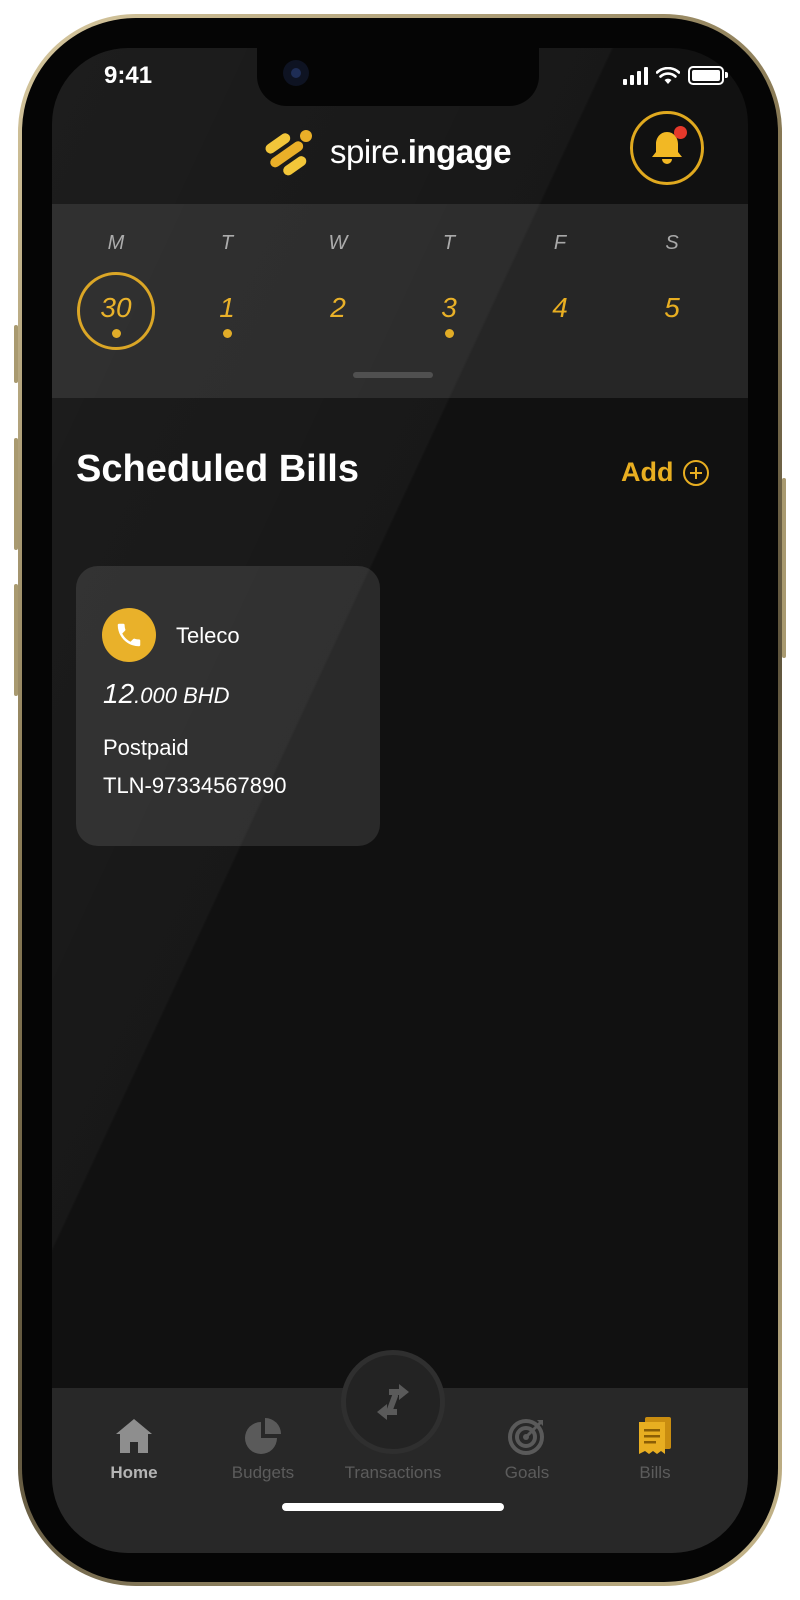  I want to click on transfer-icon, so click(393, 1402).